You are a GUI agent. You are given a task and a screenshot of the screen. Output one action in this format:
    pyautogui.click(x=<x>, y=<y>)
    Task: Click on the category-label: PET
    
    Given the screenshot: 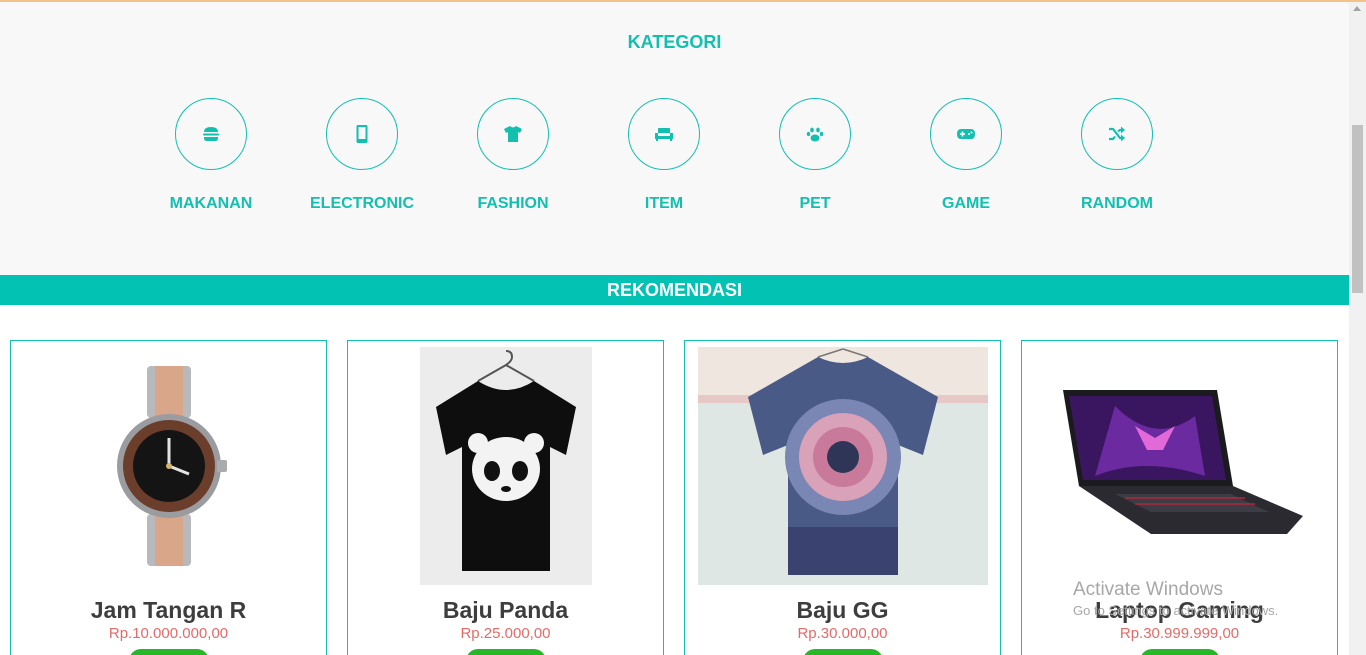 What is the action you would take?
    pyautogui.click(x=815, y=204)
    